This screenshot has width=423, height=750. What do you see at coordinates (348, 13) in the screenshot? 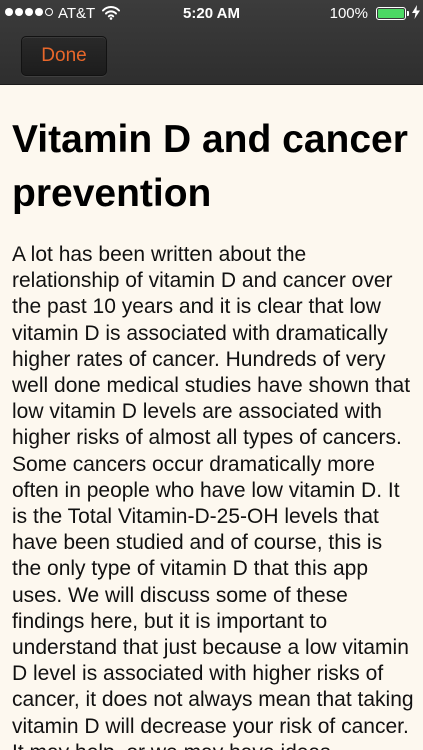
I see `battery-percent: 100%` at bounding box center [348, 13].